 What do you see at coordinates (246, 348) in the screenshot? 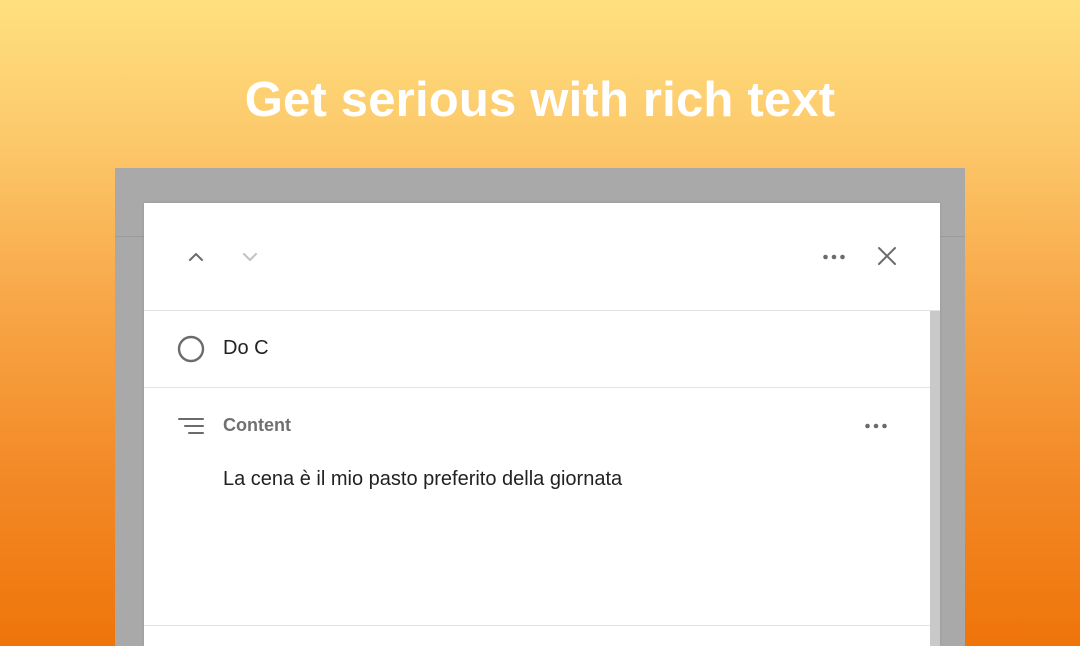
I see `task-title: Do C` at bounding box center [246, 348].